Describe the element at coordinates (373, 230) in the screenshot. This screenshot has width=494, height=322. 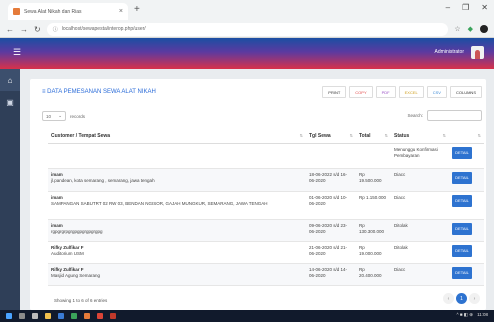
I see `total-amount: Rp 130.300.000` at that location.